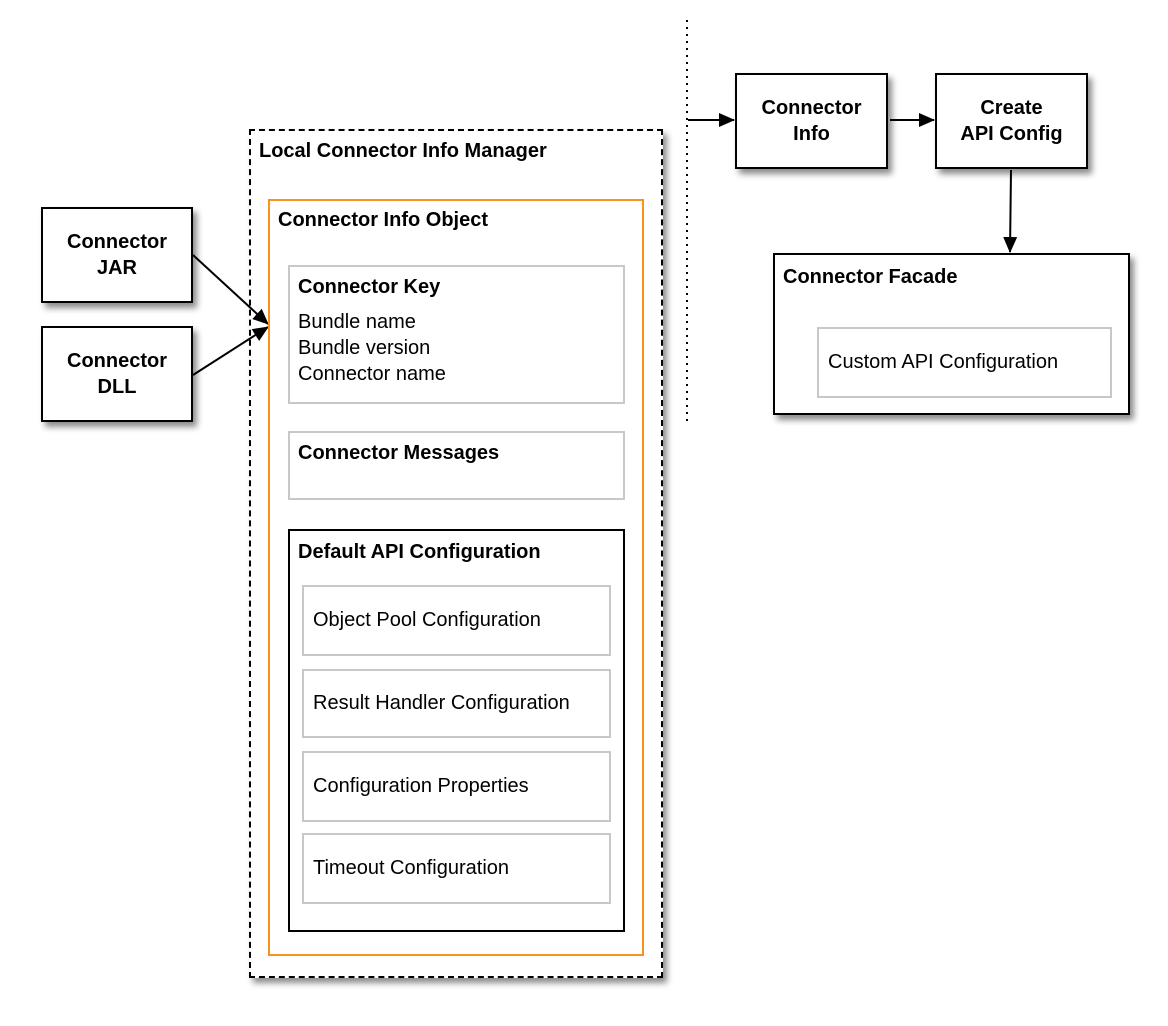 This screenshot has width=1168, height=1026. Describe the element at coordinates (1010, 211) in the screenshot. I see `arrow-create-to-facade` at that location.